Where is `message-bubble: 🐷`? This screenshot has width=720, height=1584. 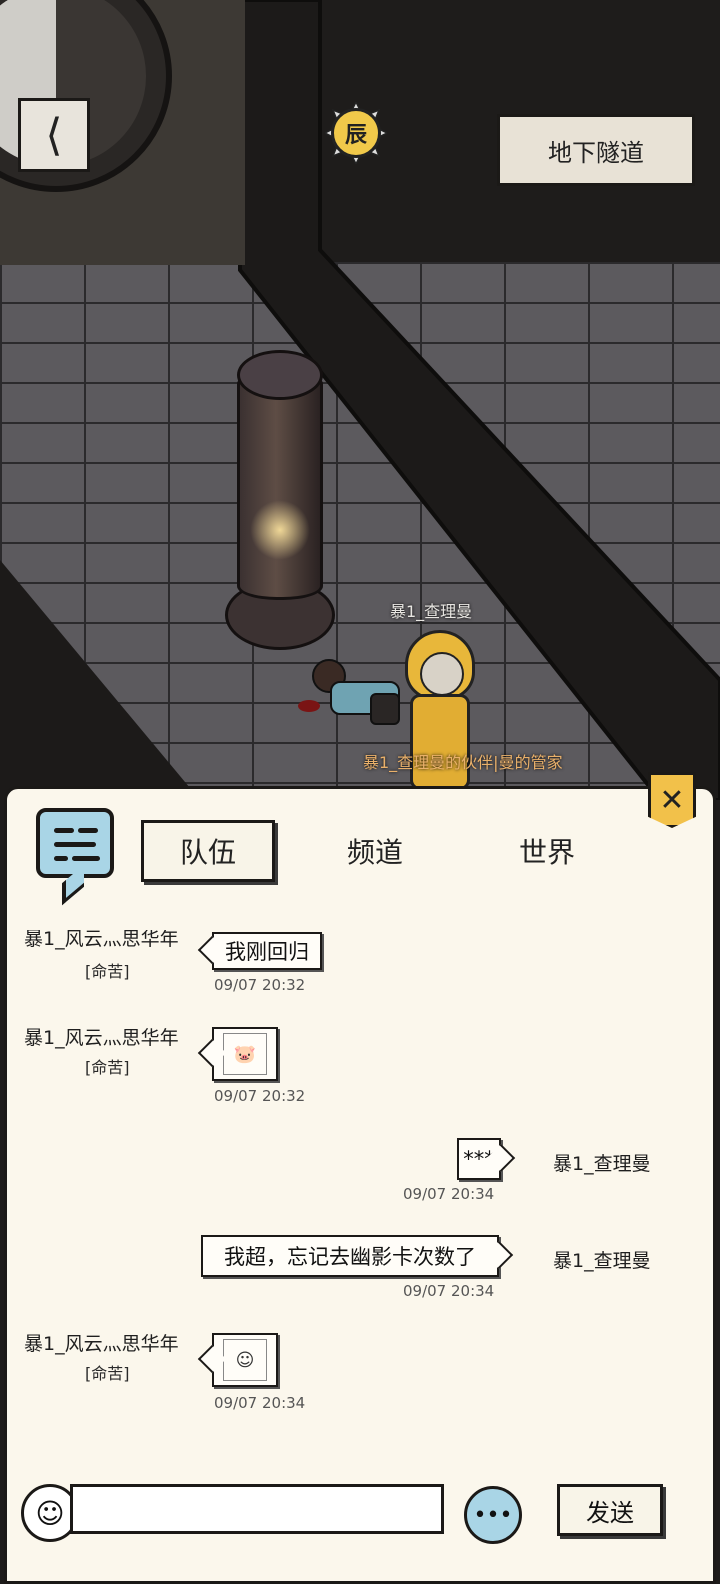 message-bubble: 🐷 is located at coordinates (245, 1054).